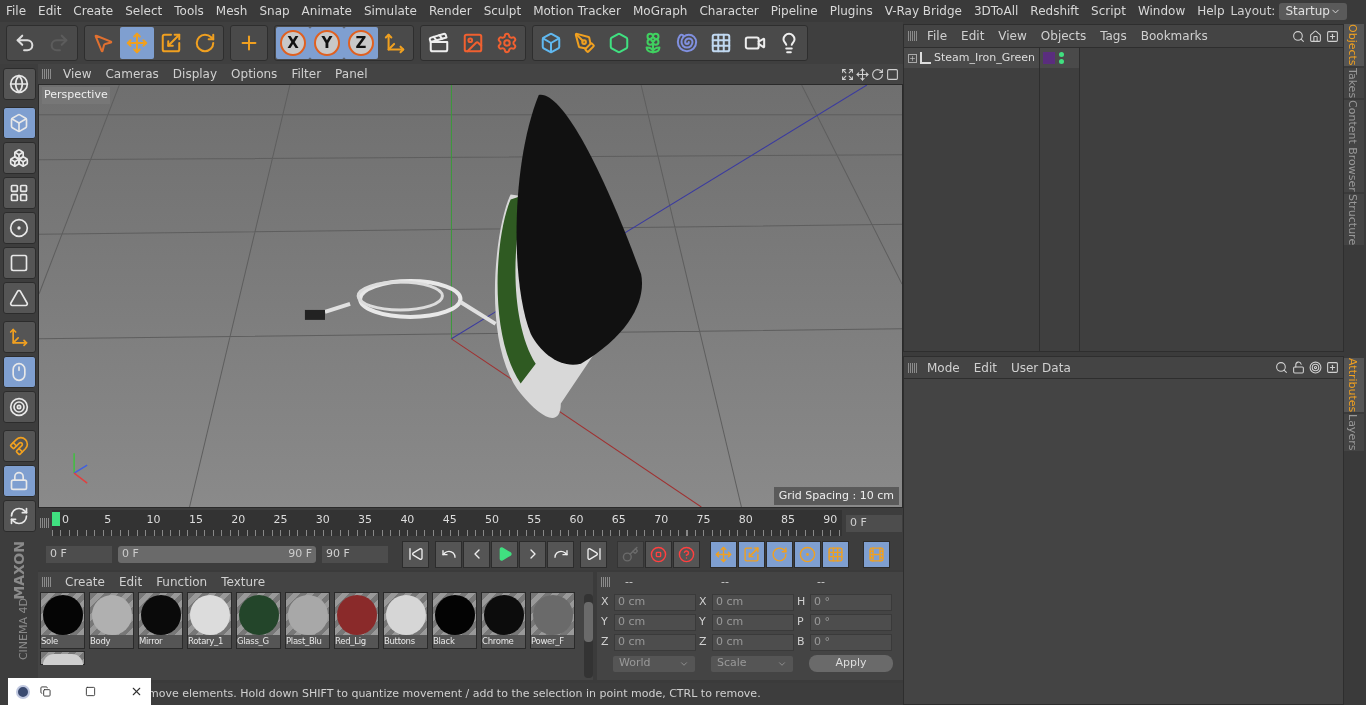 The height and width of the screenshot is (705, 1366). Describe the element at coordinates (1040, 367) in the screenshot. I see `menu-item: User Data` at that location.